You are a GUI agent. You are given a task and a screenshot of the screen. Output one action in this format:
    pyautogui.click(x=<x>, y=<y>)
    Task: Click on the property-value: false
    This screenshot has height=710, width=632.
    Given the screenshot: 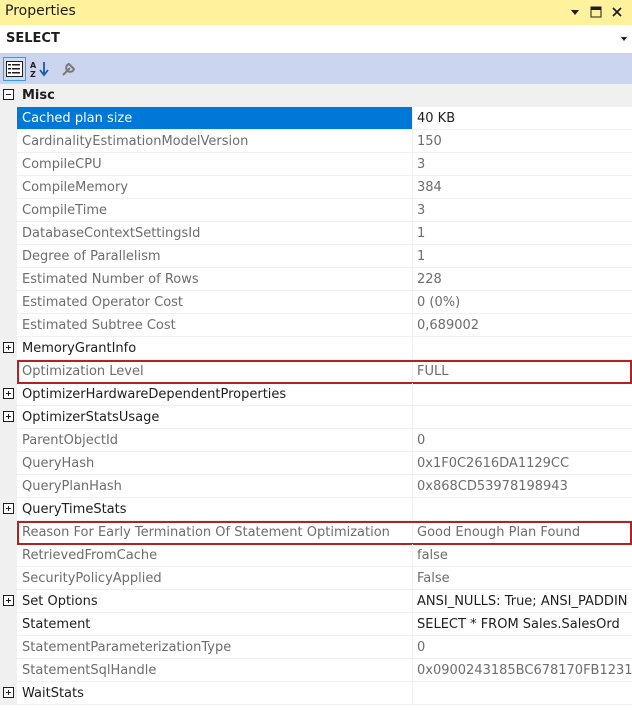 What is the action you would take?
    pyautogui.click(x=522, y=555)
    